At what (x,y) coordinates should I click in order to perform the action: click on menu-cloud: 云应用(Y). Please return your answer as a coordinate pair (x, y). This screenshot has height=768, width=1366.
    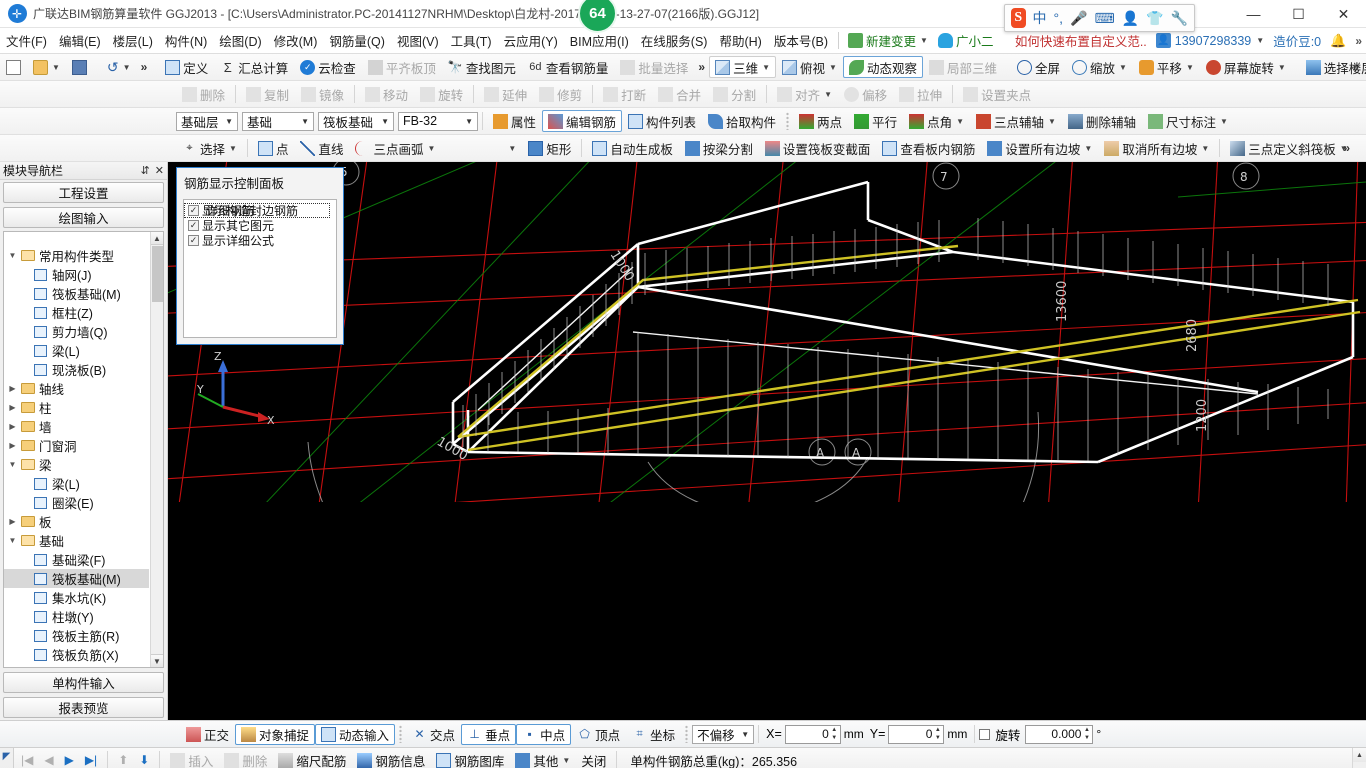
    Looking at the image, I should click on (531, 40).